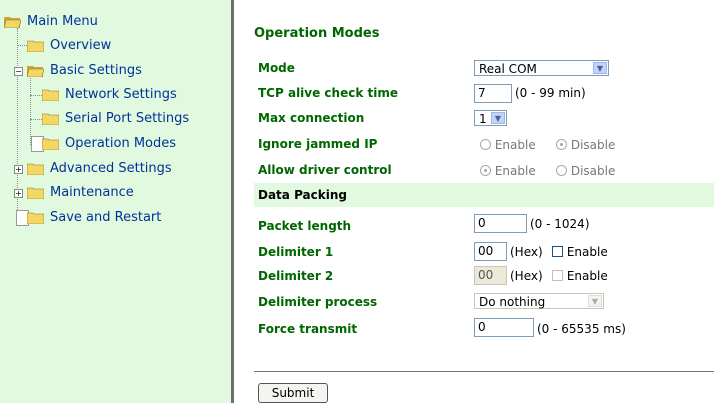 The width and height of the screenshot is (714, 403). What do you see at coordinates (325, 170) in the screenshot?
I see `allow-driver-label: Allow driver control` at bounding box center [325, 170].